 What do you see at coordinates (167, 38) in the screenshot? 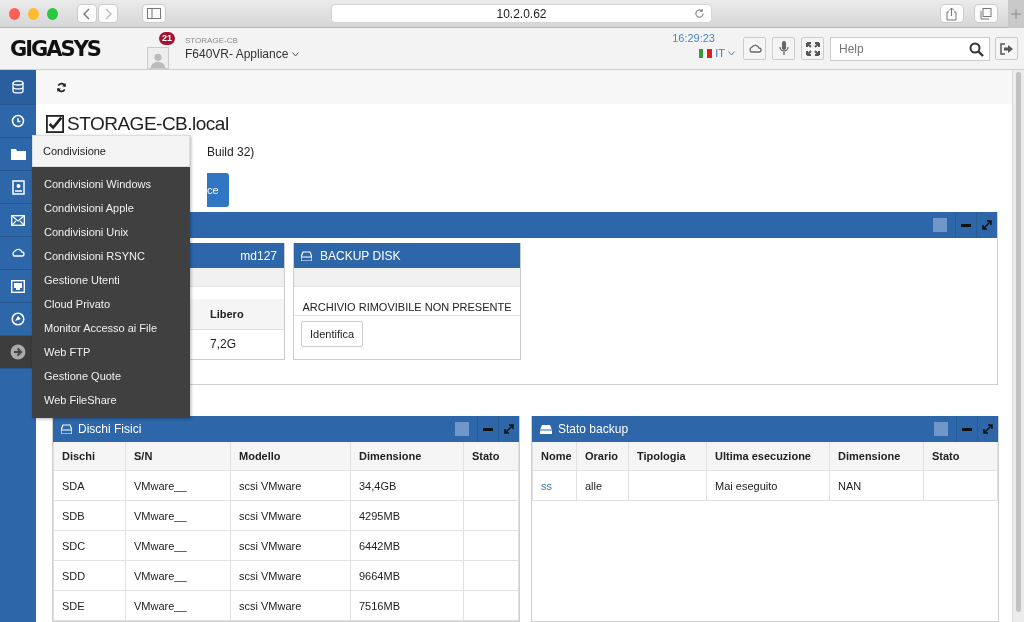
I see `notification-badge: 21` at bounding box center [167, 38].